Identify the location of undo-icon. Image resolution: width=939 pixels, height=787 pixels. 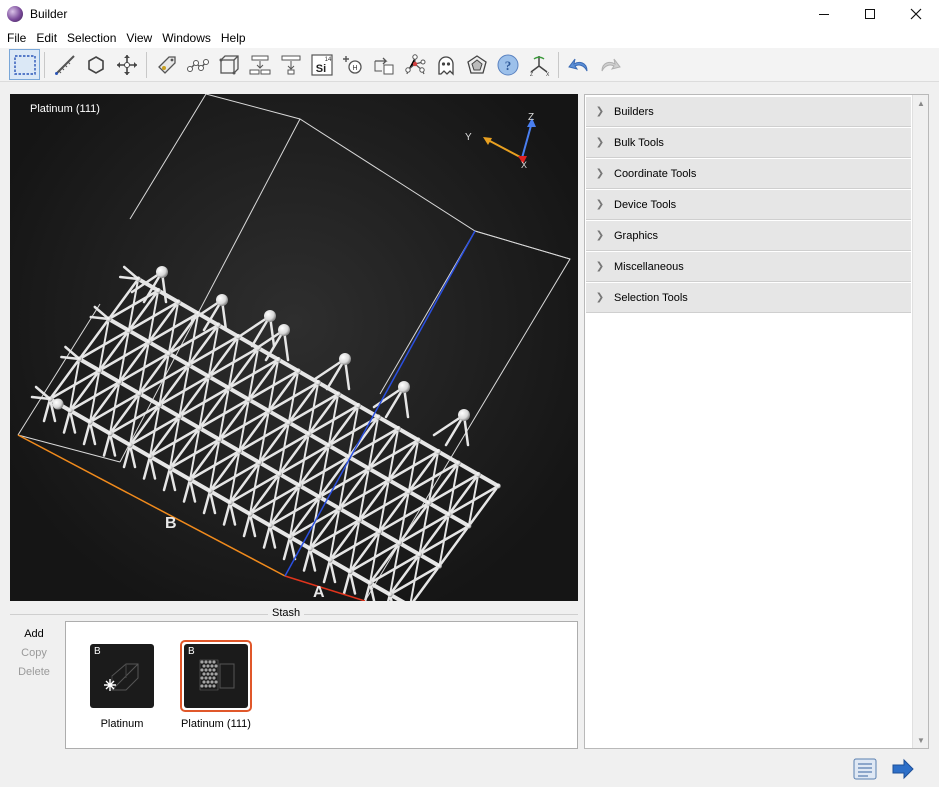
(577, 64).